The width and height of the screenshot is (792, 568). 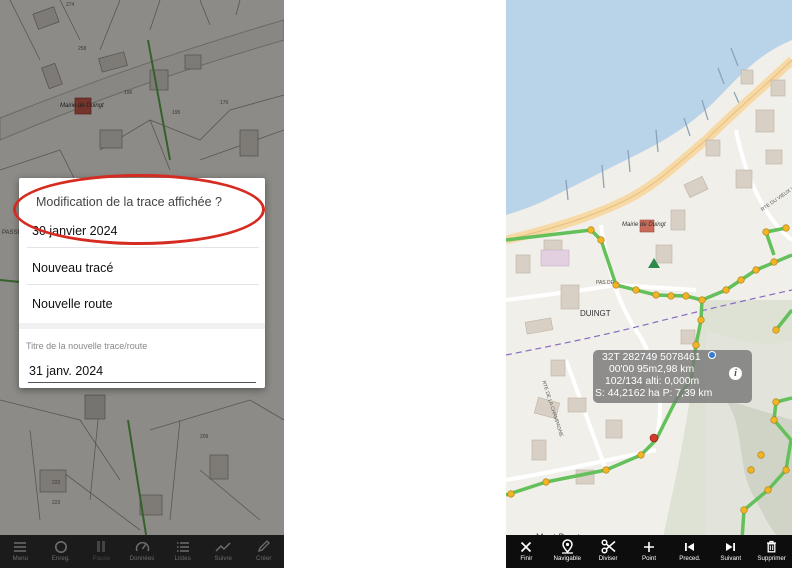 I want to click on follow-button: Suivre, so click(x=223, y=551).